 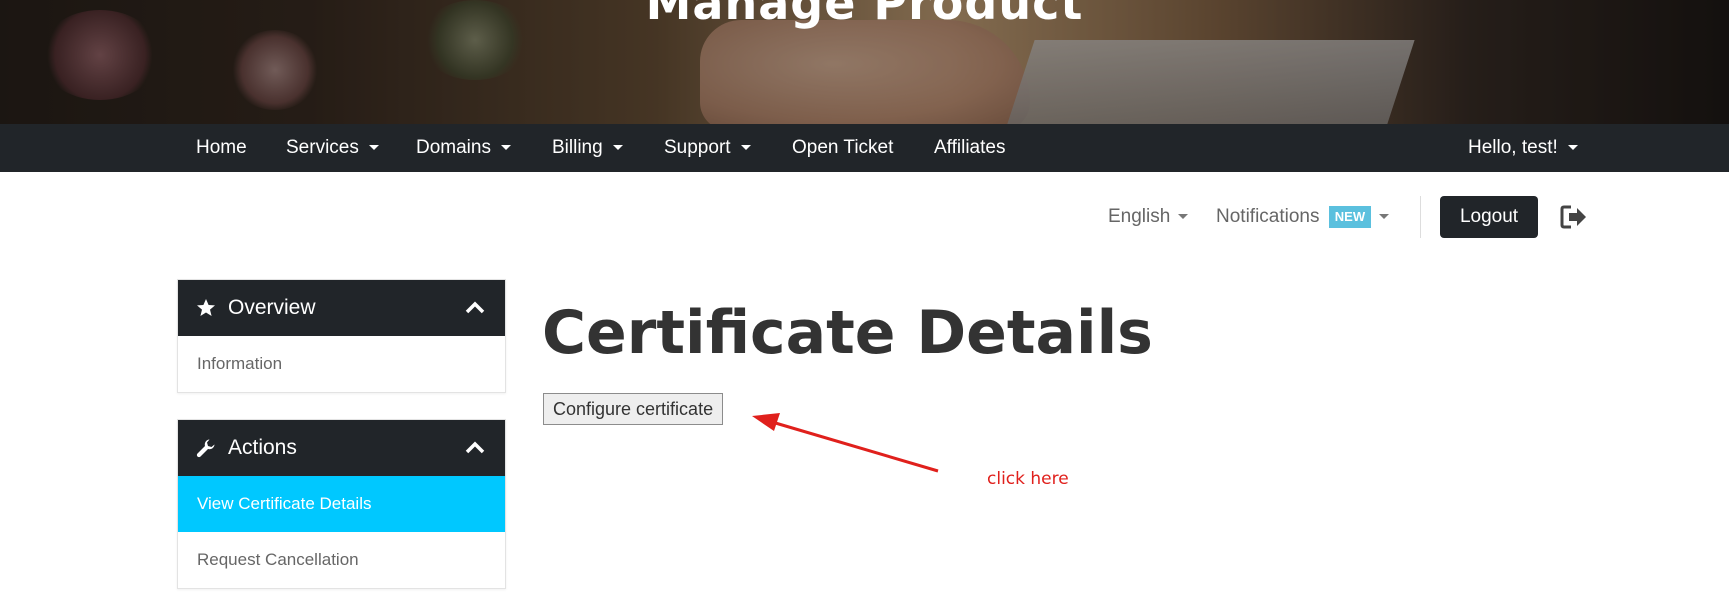 What do you see at coordinates (864, 15) in the screenshot?
I see `hero-title: Manage Product` at bounding box center [864, 15].